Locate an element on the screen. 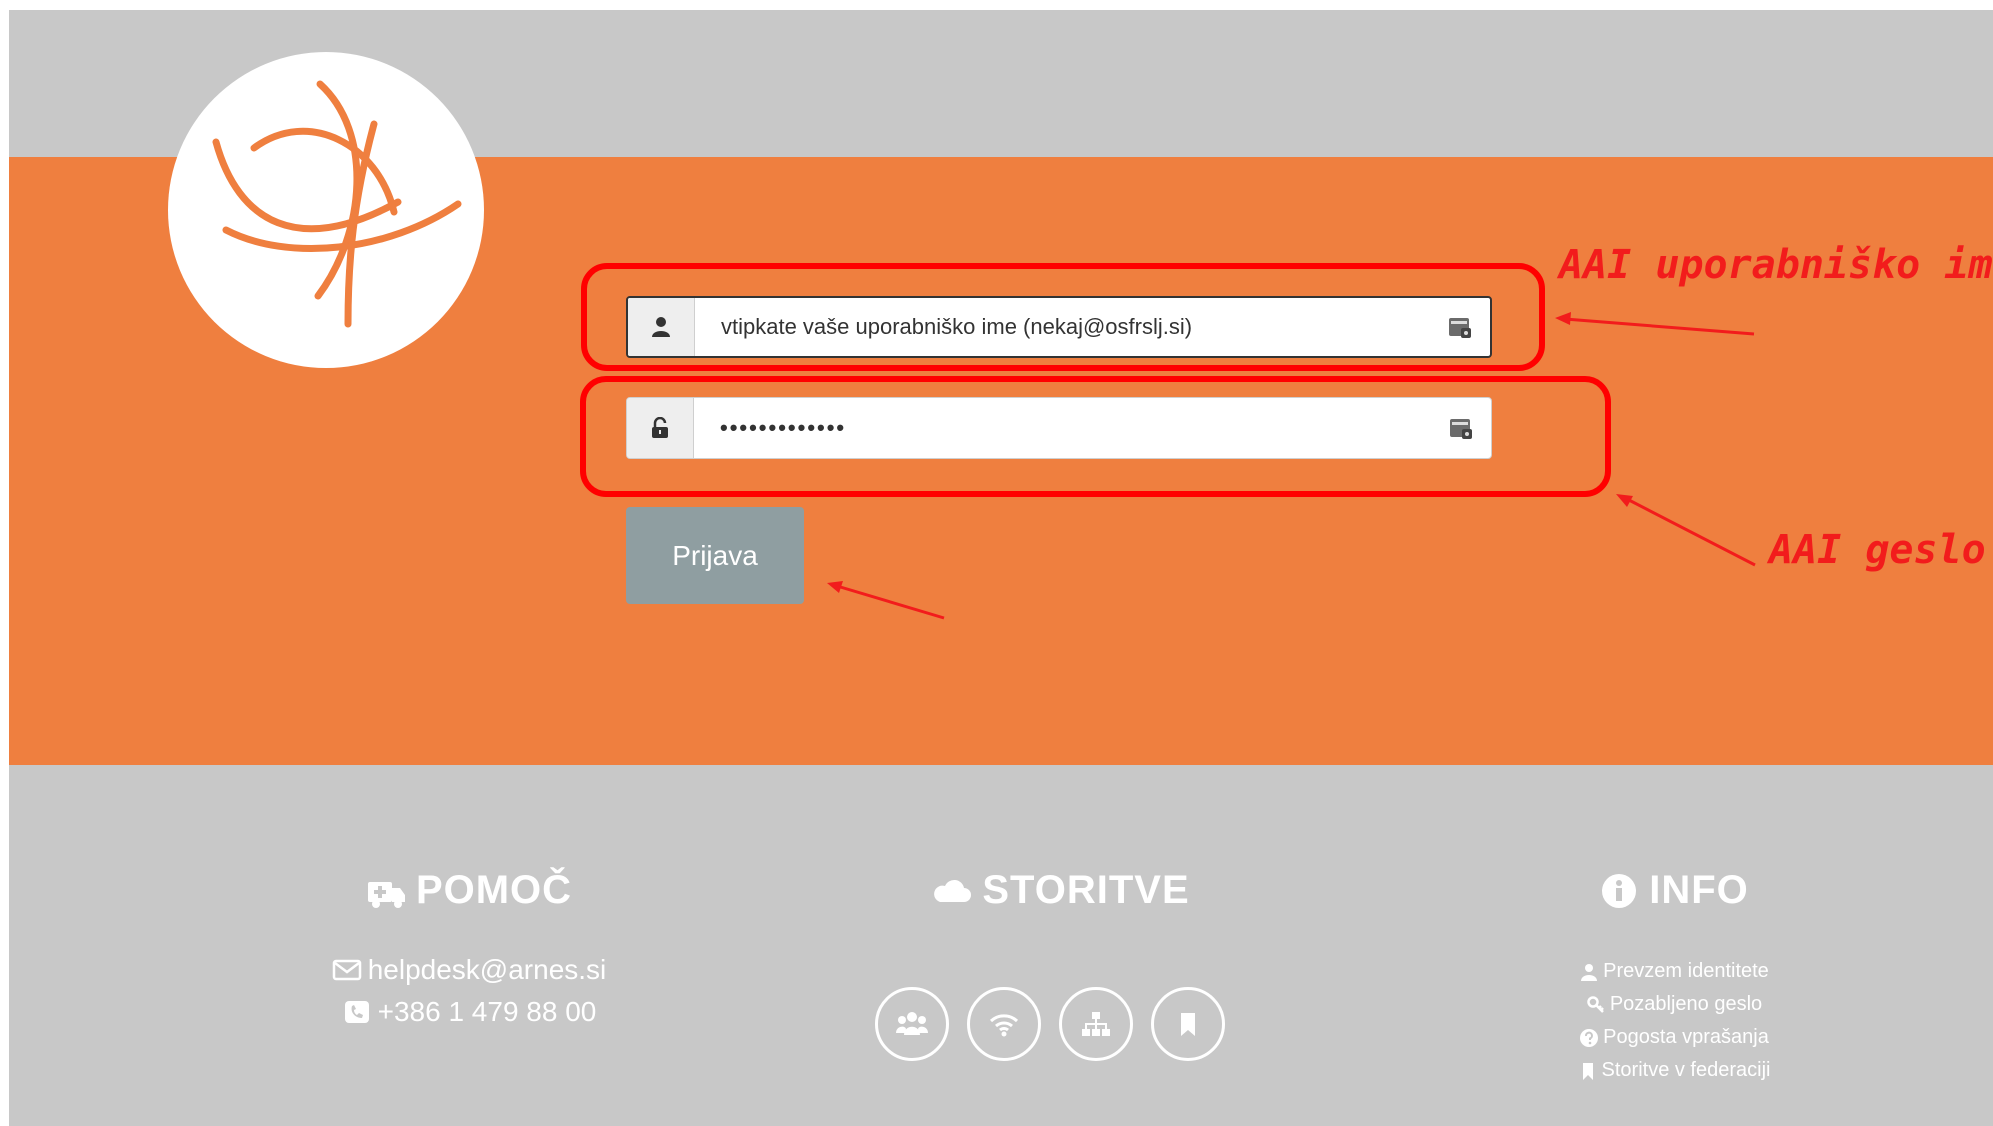 Image resolution: width=1993 pixels, height=1126 pixels. question-circle-icon is located at coordinates (1589, 1037).